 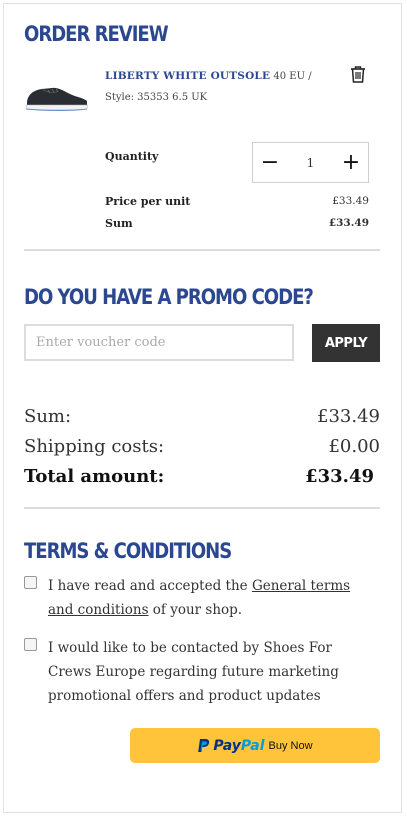 I want to click on quantity-increase-button: +, so click(x=351, y=162).